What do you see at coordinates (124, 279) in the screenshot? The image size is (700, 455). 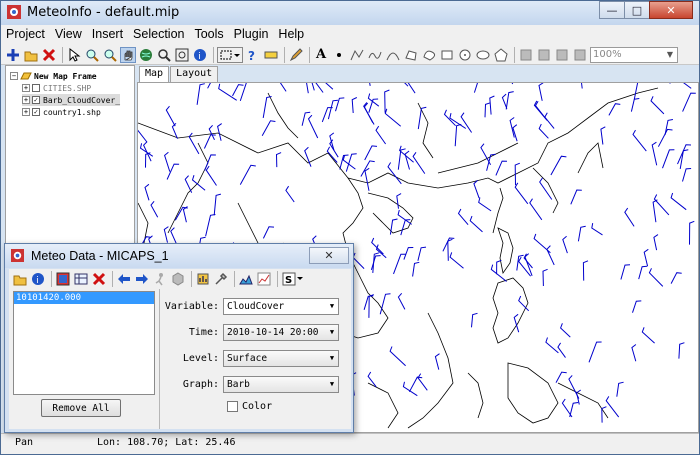 I see `arrow-left-icon` at bounding box center [124, 279].